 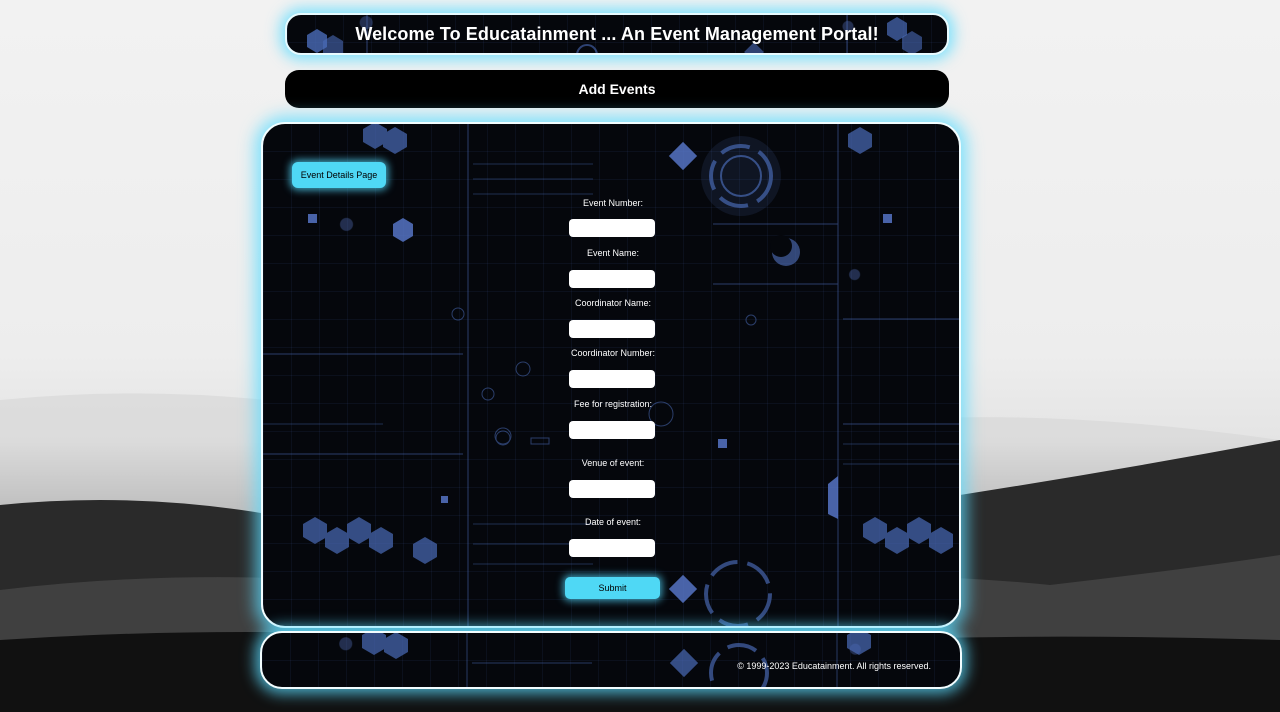 What do you see at coordinates (613, 404) in the screenshot?
I see `fee-label: Fee for registration:` at bounding box center [613, 404].